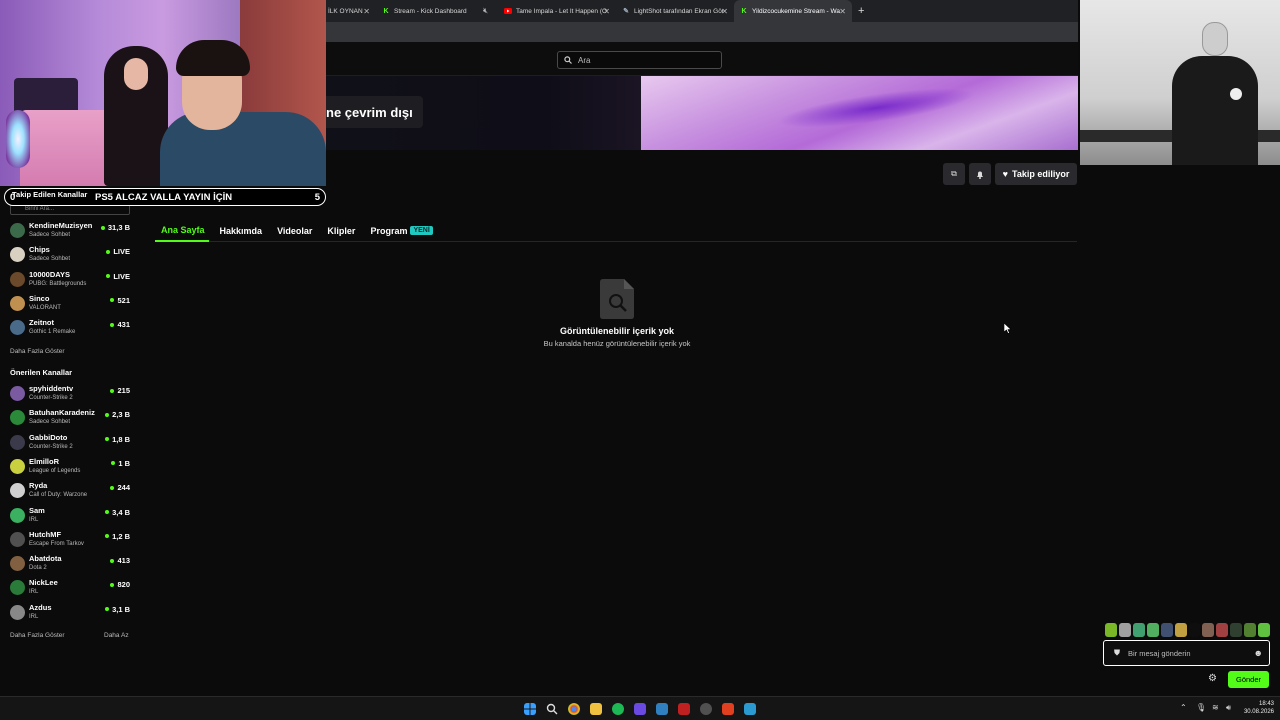  What do you see at coordinates (1228, 708) in the screenshot?
I see `volume-icon: 🔊︎` at bounding box center [1228, 708].